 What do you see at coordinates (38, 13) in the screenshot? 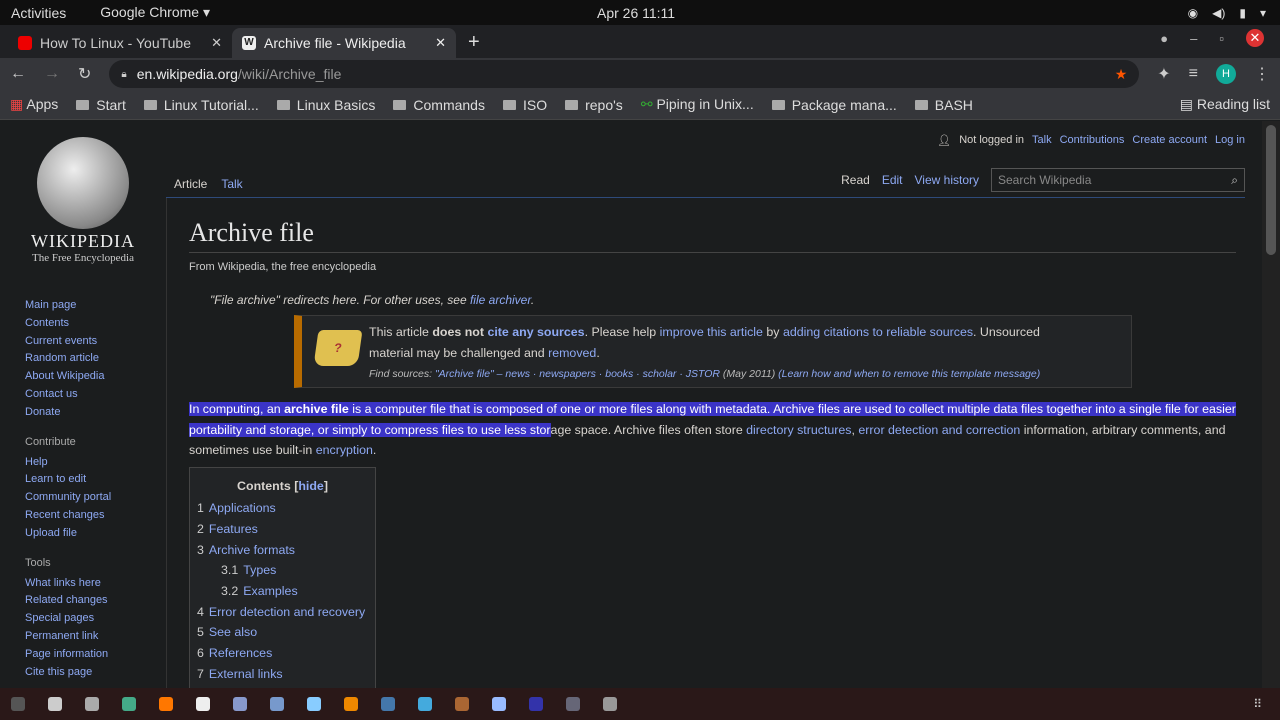
I see `activities-button: Activities` at bounding box center [38, 13].